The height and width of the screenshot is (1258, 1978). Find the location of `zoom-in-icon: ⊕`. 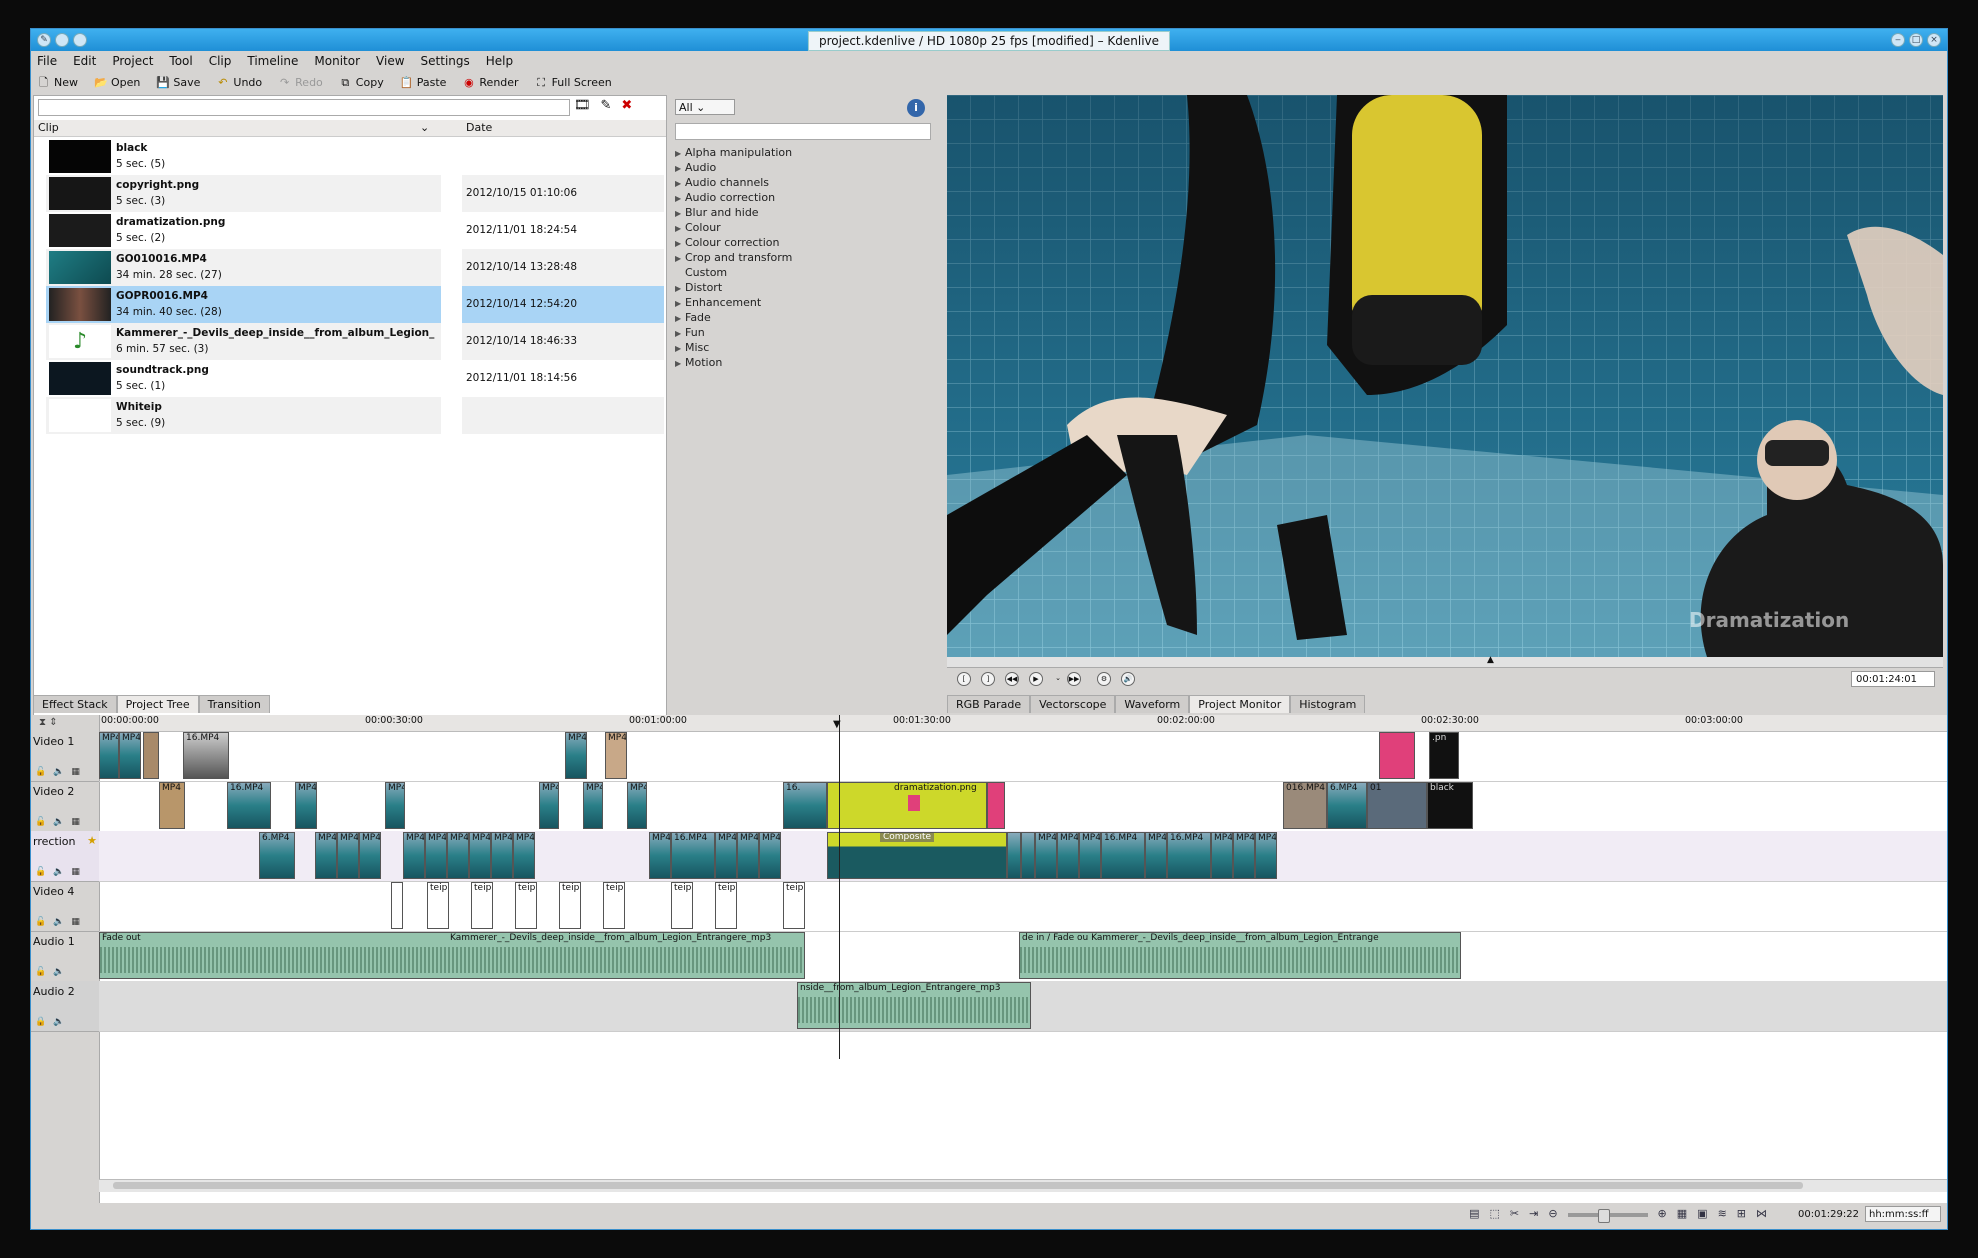

zoom-in-icon: ⊕ is located at coordinates (1662, 1213).